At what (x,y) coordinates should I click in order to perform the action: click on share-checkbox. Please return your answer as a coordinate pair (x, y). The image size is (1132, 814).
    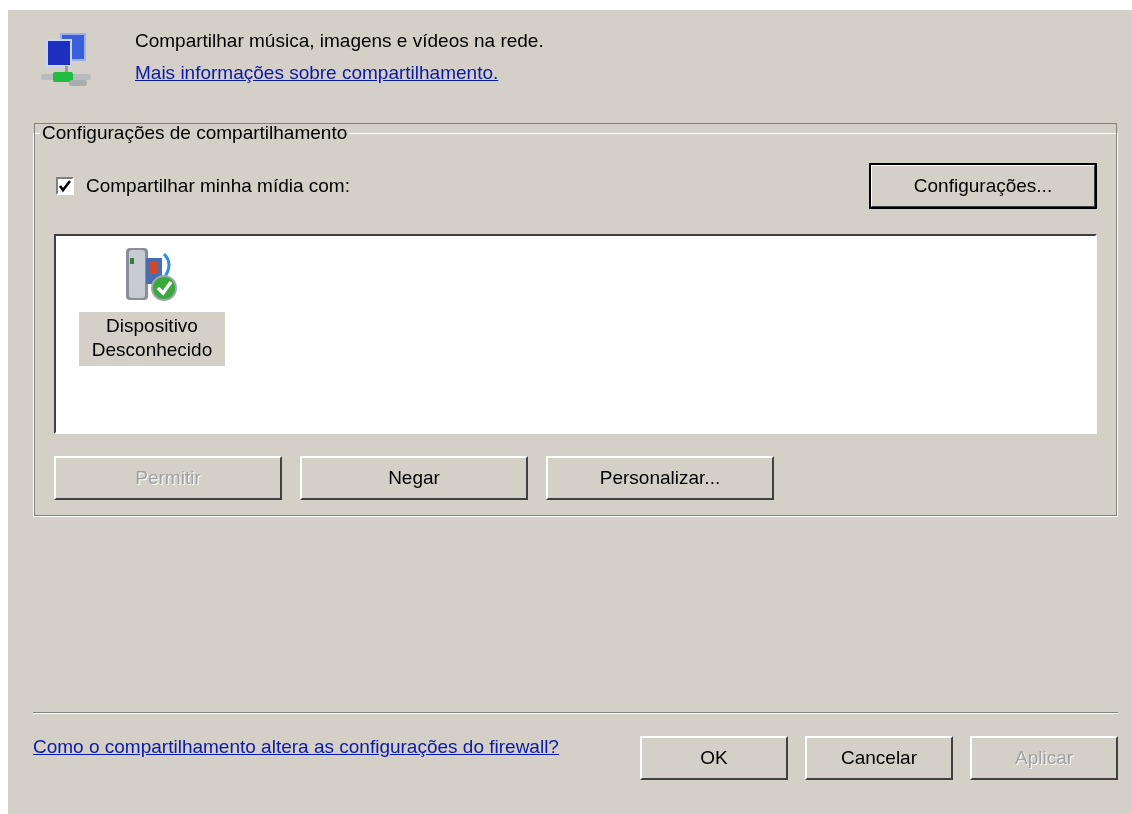
    Looking at the image, I should click on (65, 186).